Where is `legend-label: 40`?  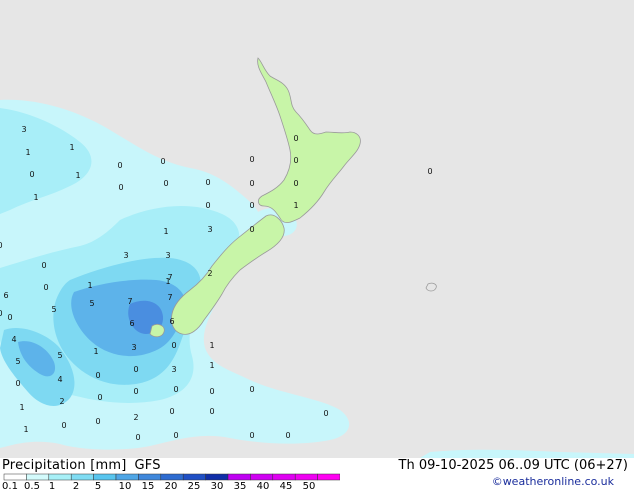 legend-label: 40 is located at coordinates (263, 485).